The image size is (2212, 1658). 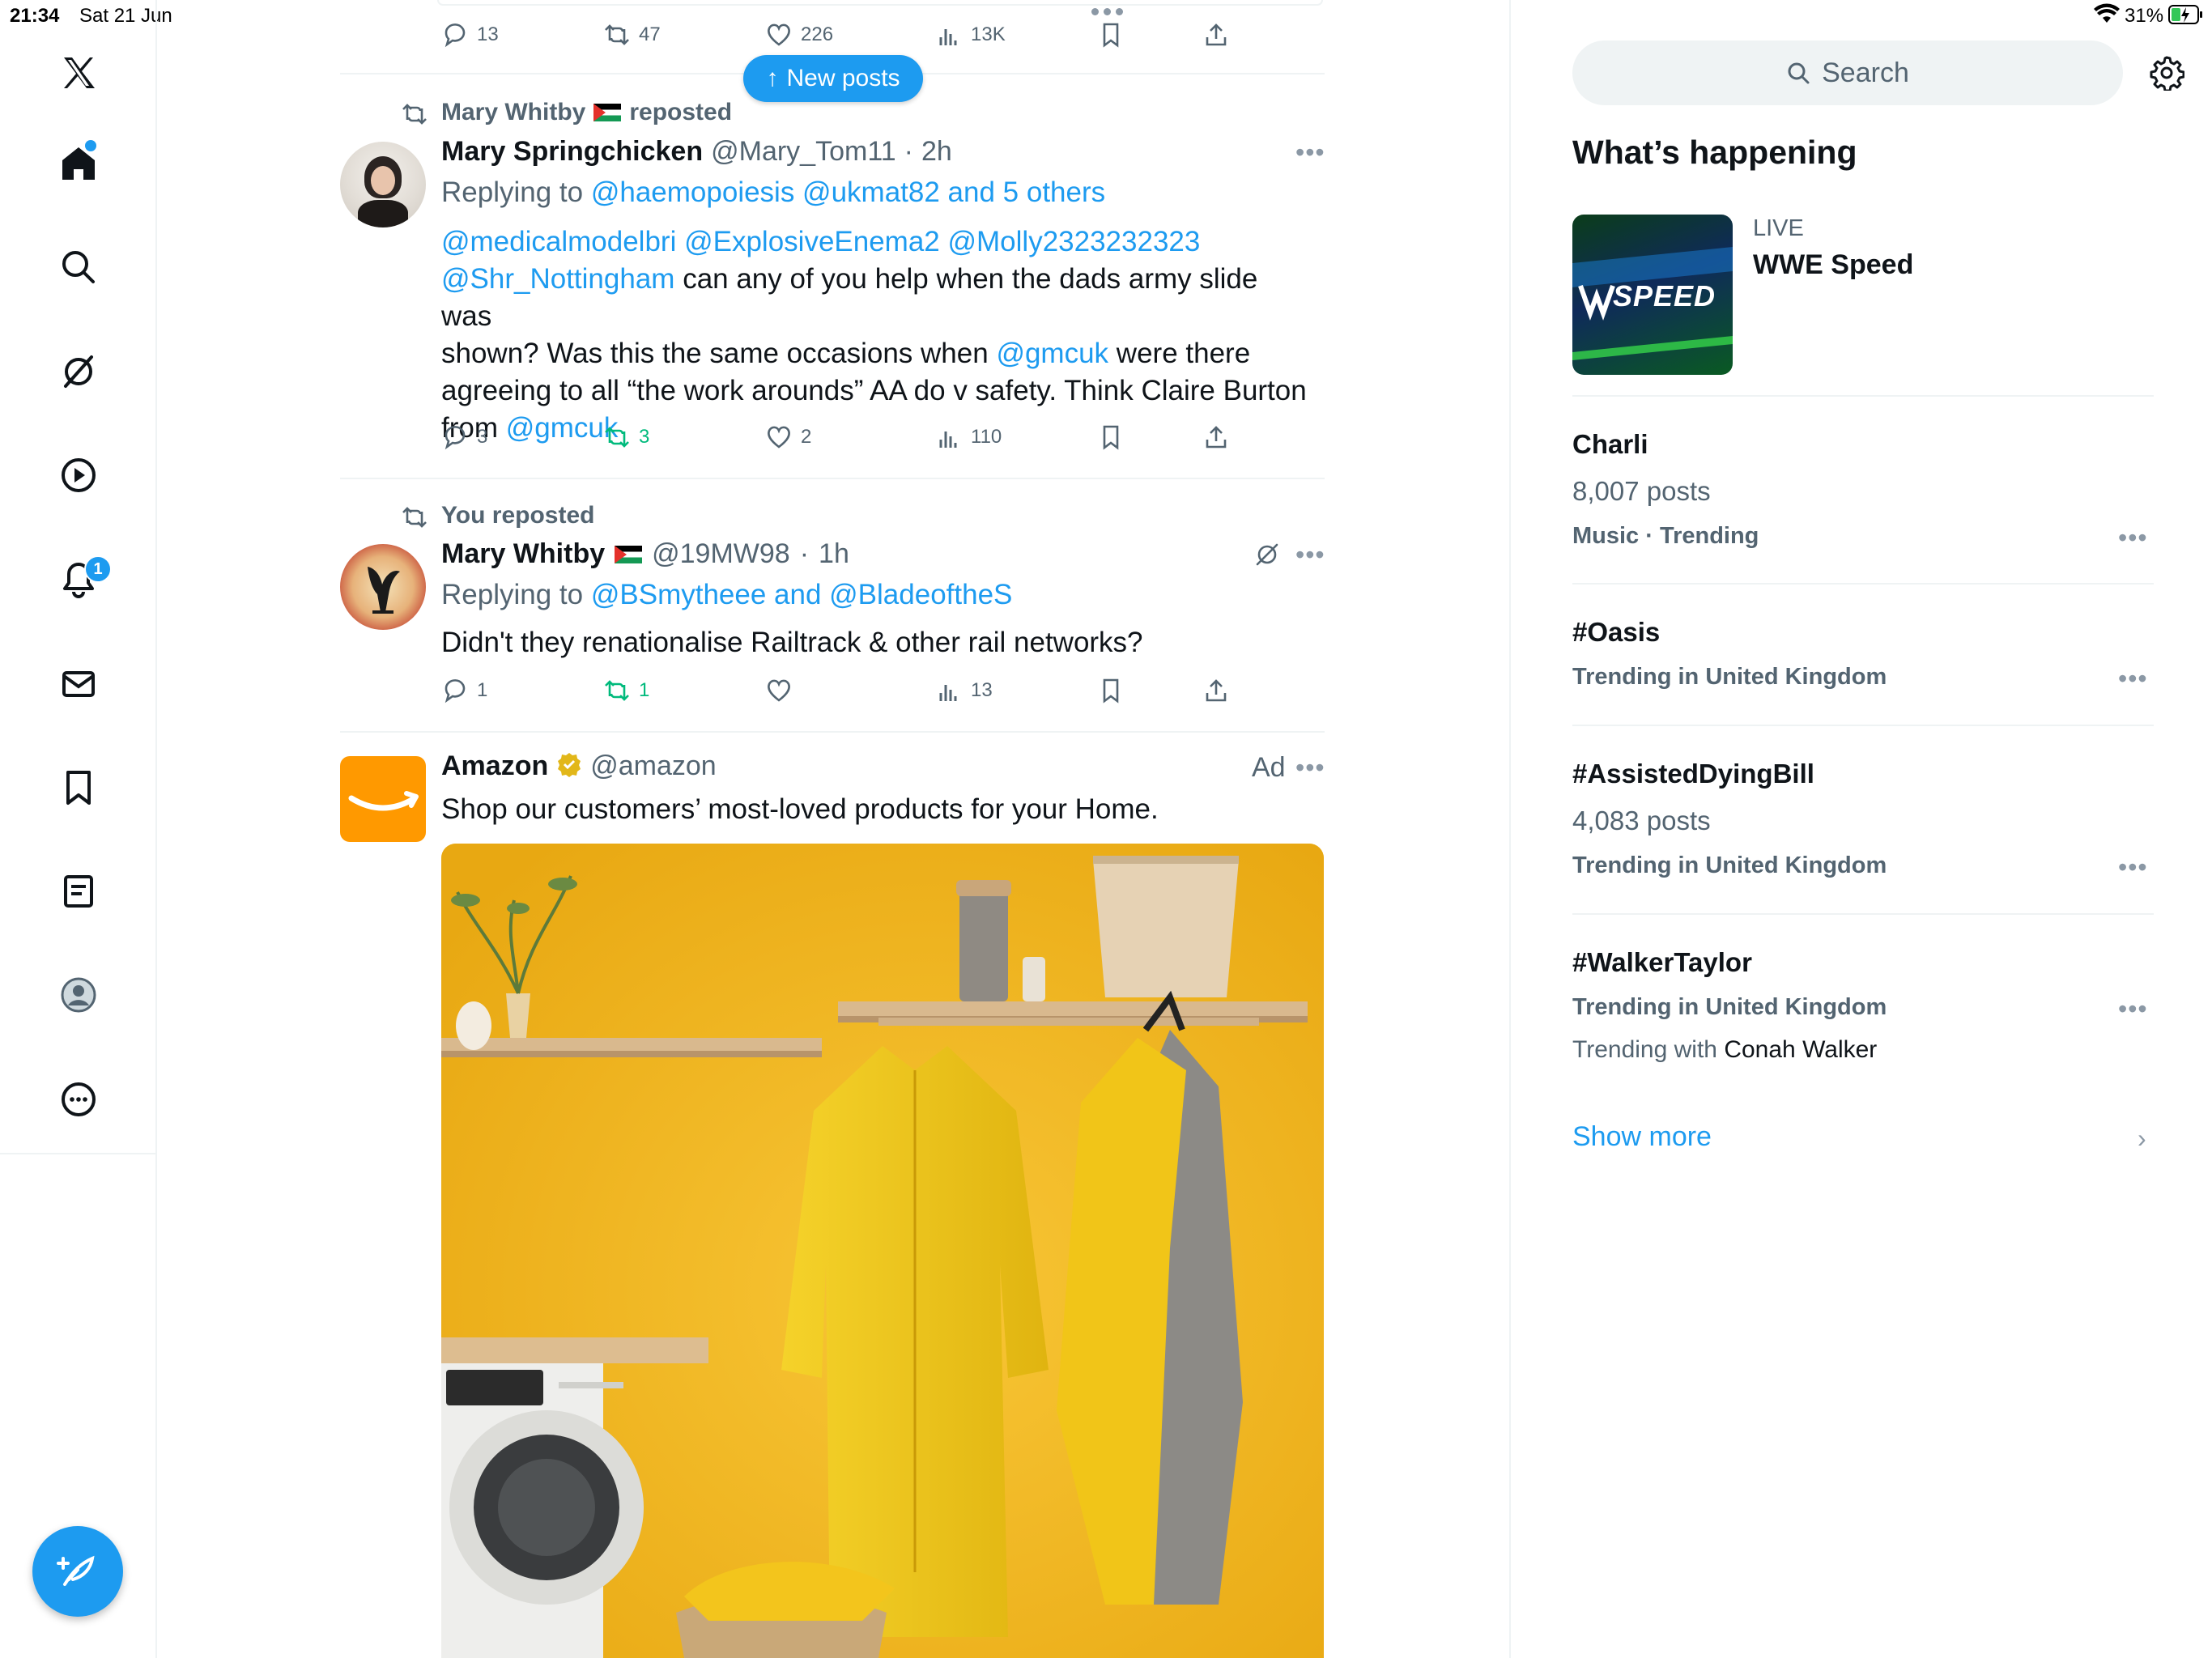 What do you see at coordinates (1610, 444) in the screenshot?
I see `trend-title: Charli` at bounding box center [1610, 444].